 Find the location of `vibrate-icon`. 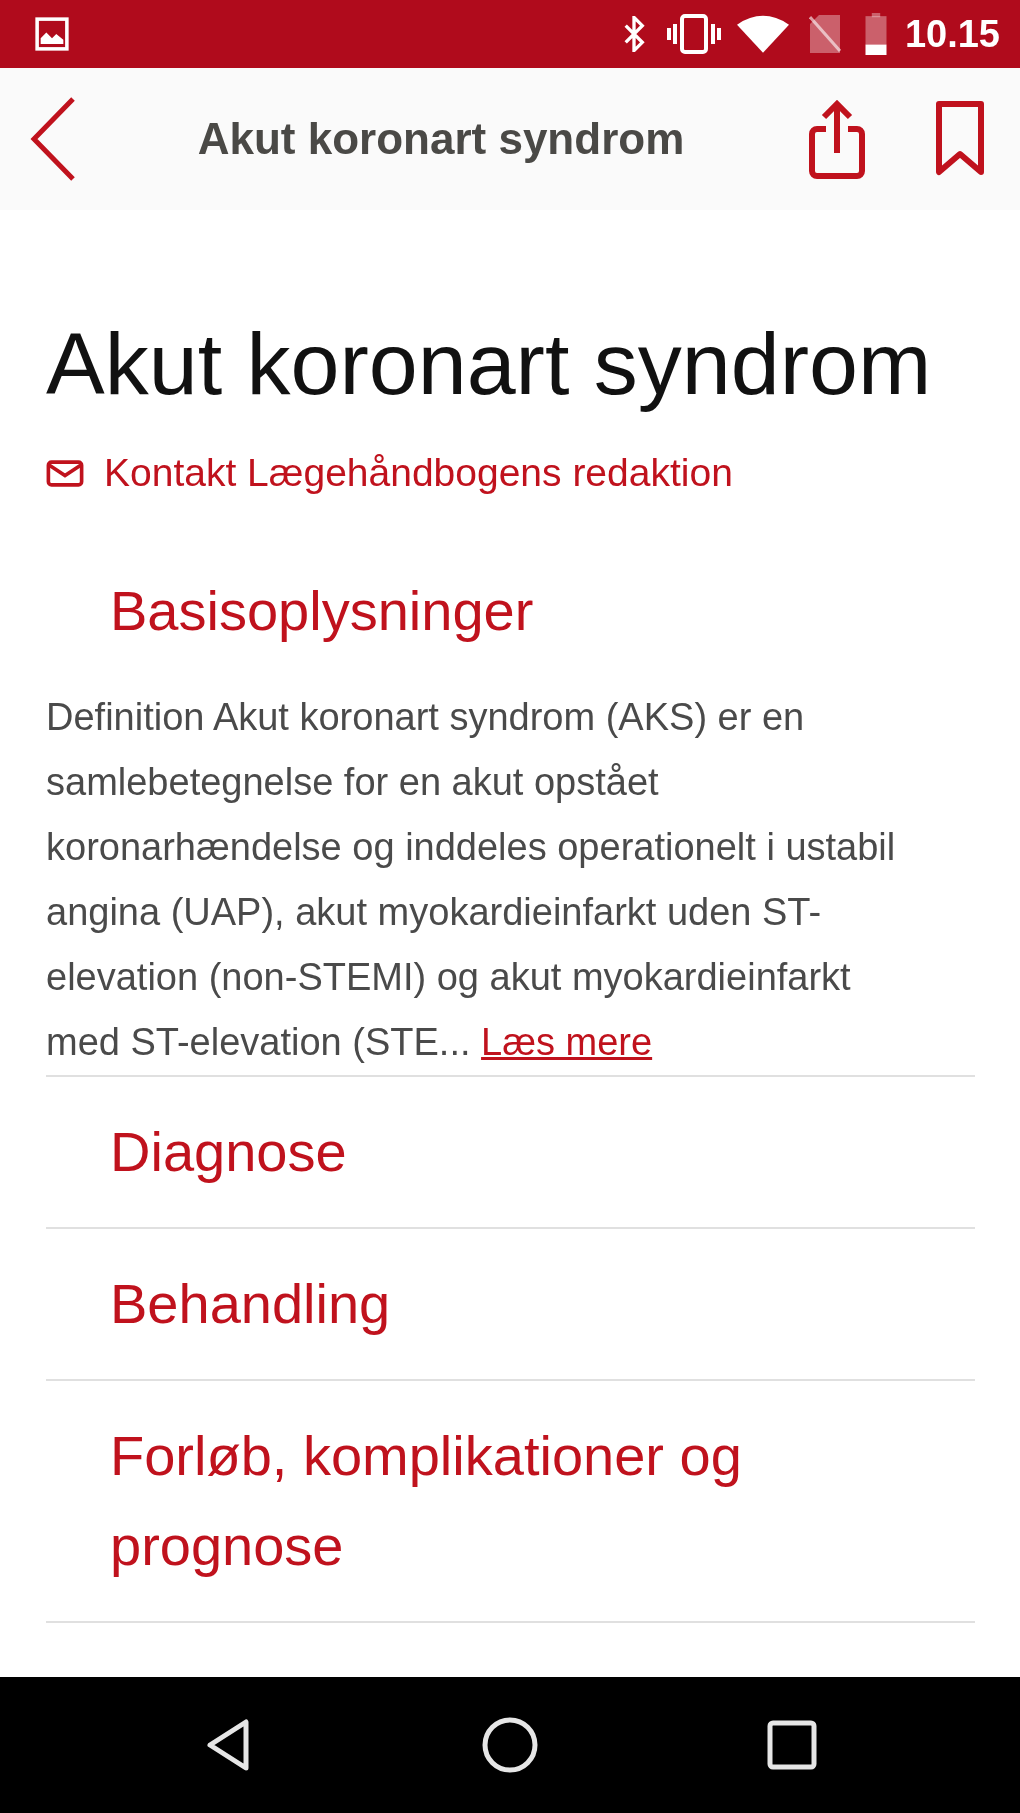

vibrate-icon is located at coordinates (693, 34).